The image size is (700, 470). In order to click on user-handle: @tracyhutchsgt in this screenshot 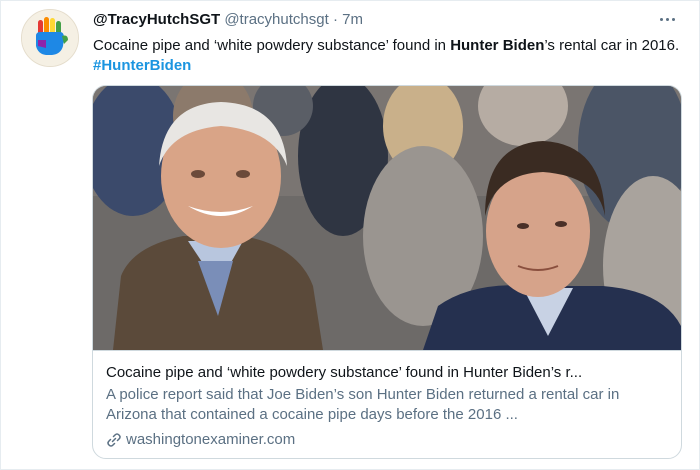, I will do `click(276, 19)`.